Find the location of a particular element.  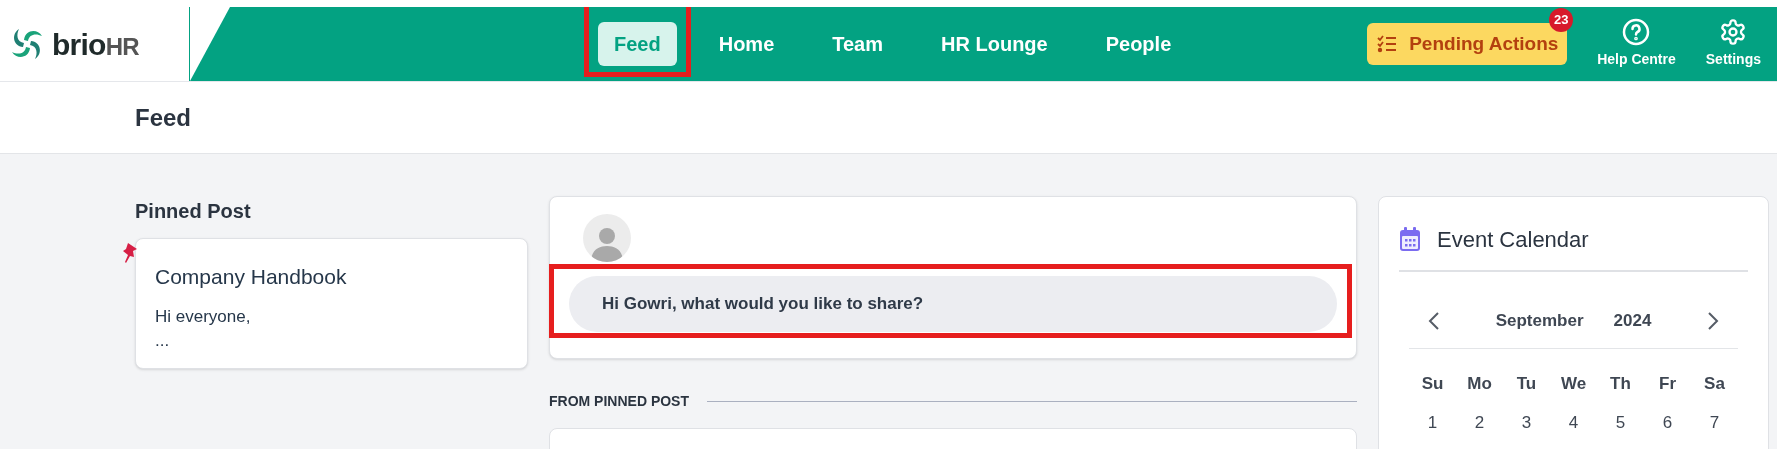

calendar-day: 2 is located at coordinates (1479, 423).